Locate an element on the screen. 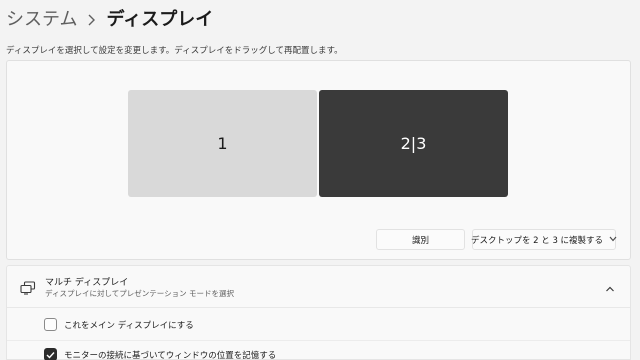 The image size is (640, 360). monitor-1-tile: 1 is located at coordinates (222, 143).